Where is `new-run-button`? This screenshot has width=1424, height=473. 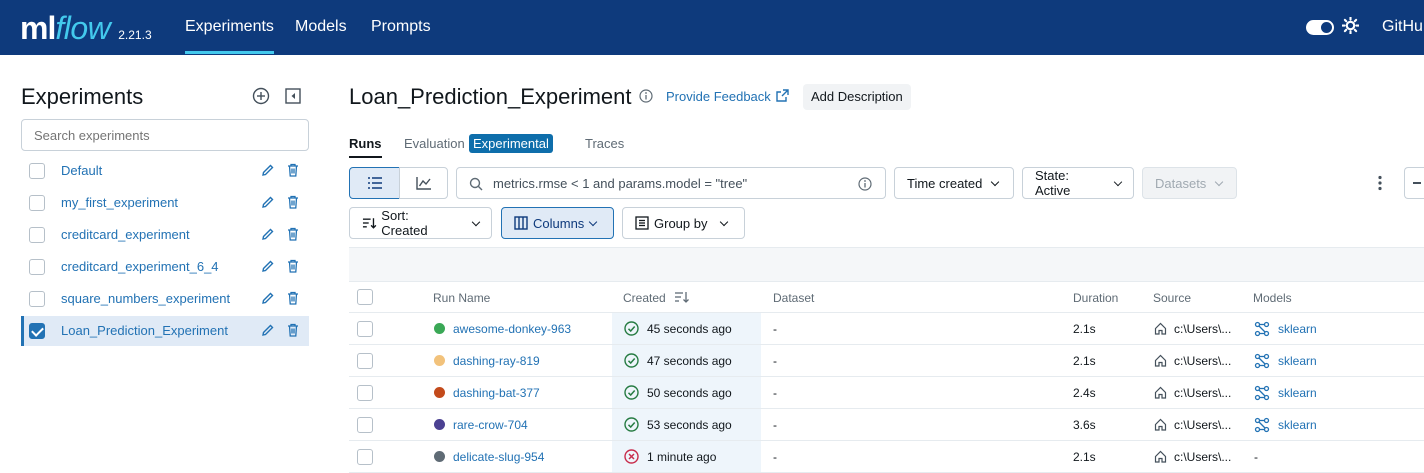
new-run-button is located at coordinates (1414, 183).